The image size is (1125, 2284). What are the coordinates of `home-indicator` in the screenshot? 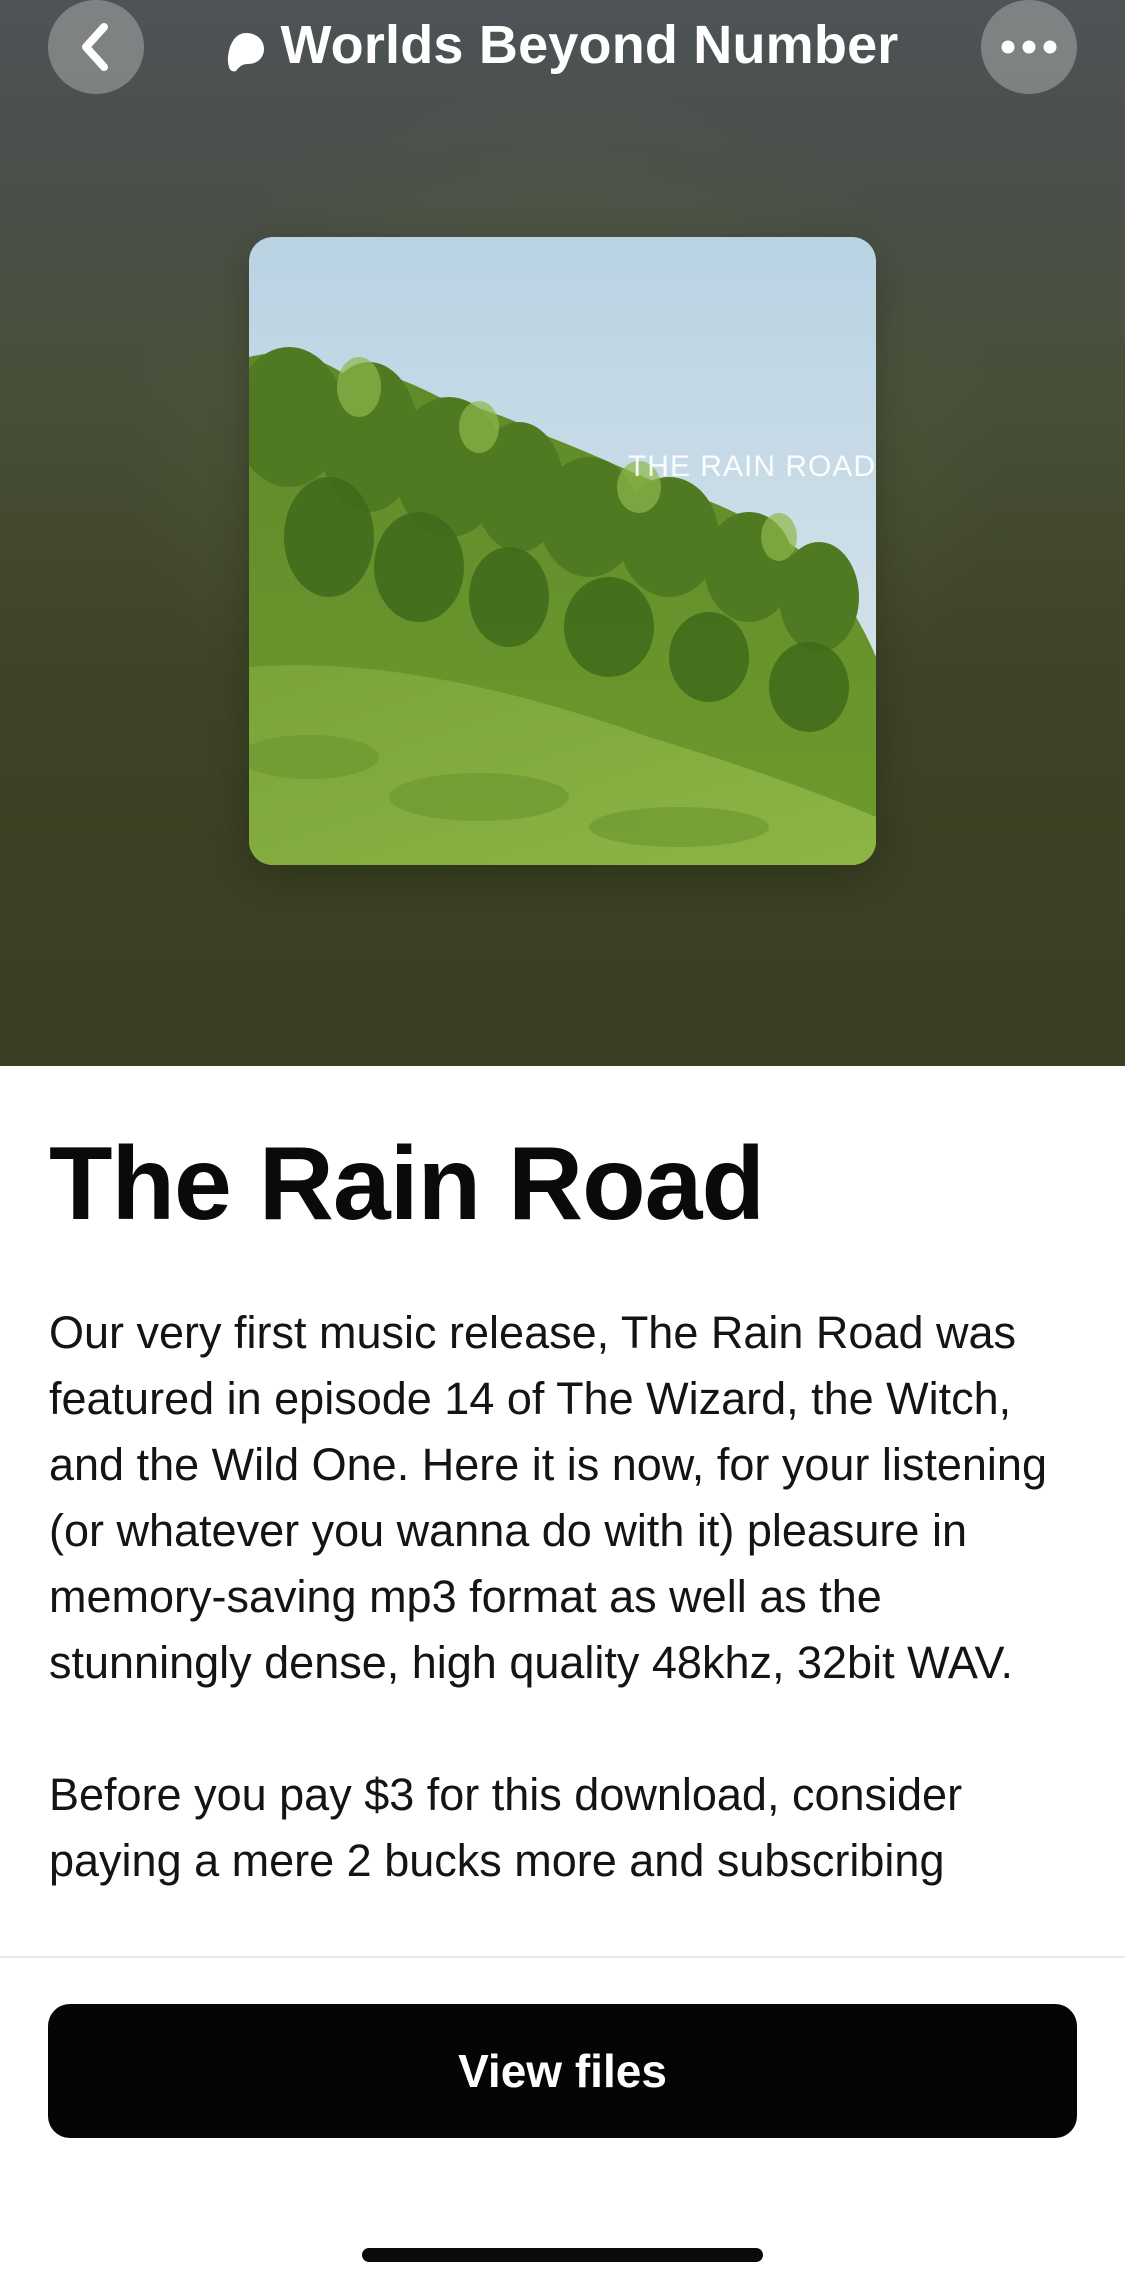 It's located at (562, 2255).